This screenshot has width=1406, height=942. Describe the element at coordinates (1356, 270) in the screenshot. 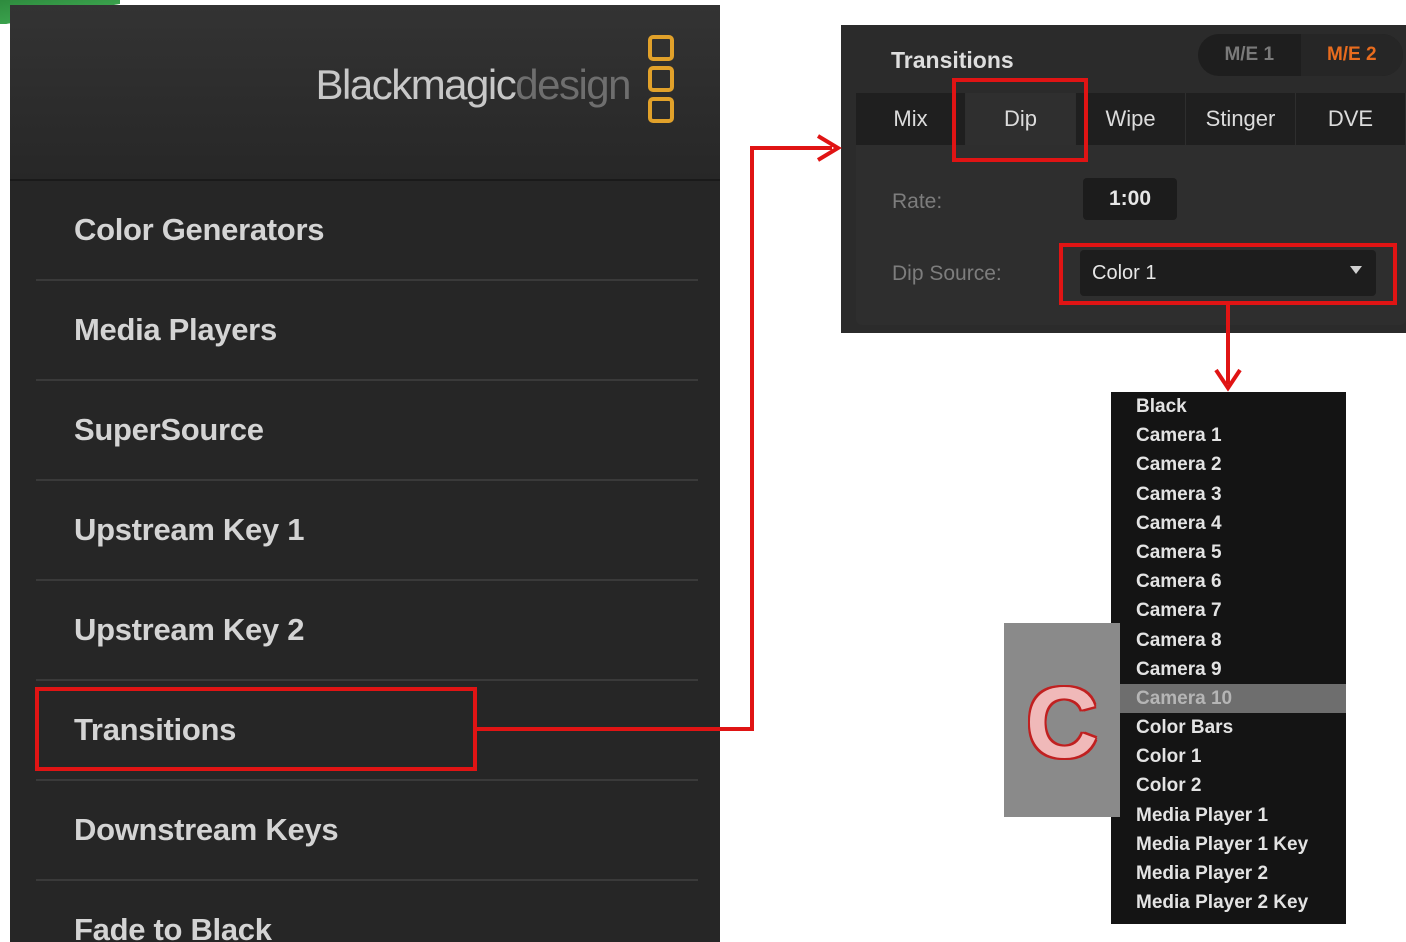

I see `chevron-down-icon` at that location.